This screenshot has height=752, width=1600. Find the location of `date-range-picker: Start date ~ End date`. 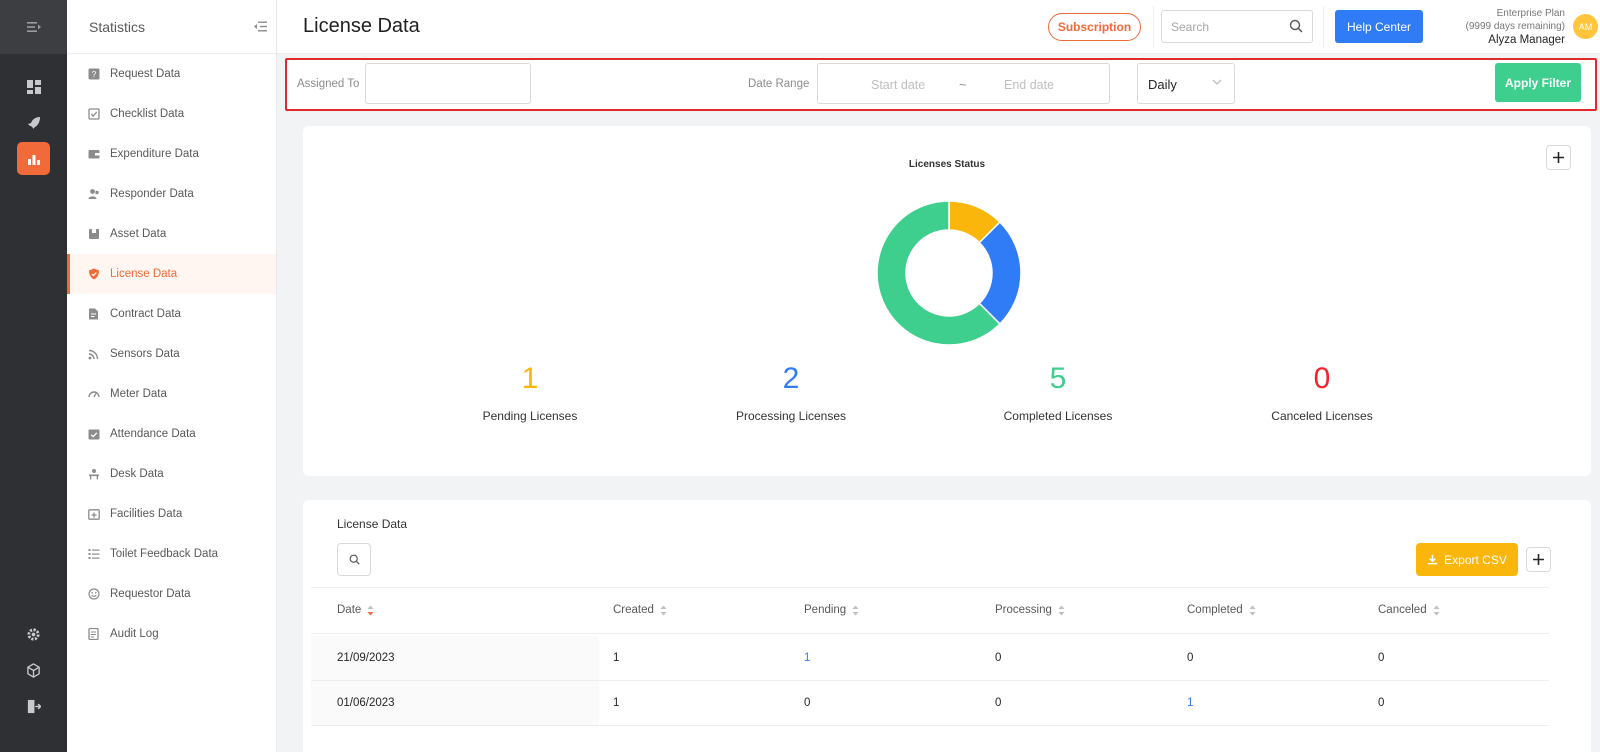

date-range-picker: Start date ~ End date is located at coordinates (963, 83).